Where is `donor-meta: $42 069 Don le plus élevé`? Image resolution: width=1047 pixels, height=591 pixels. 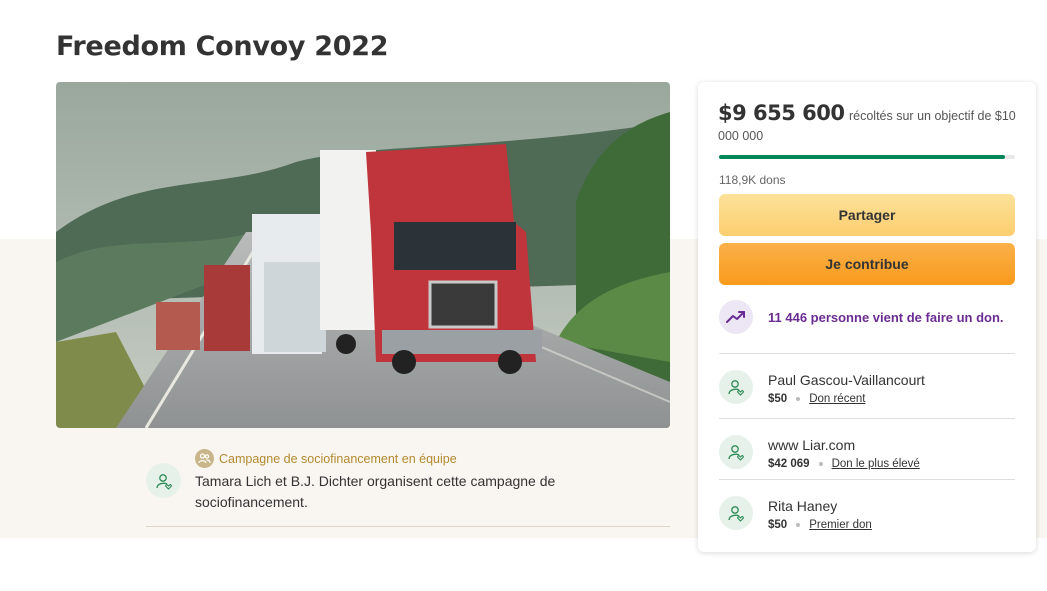 donor-meta: $42 069 Don le plus élevé is located at coordinates (844, 464).